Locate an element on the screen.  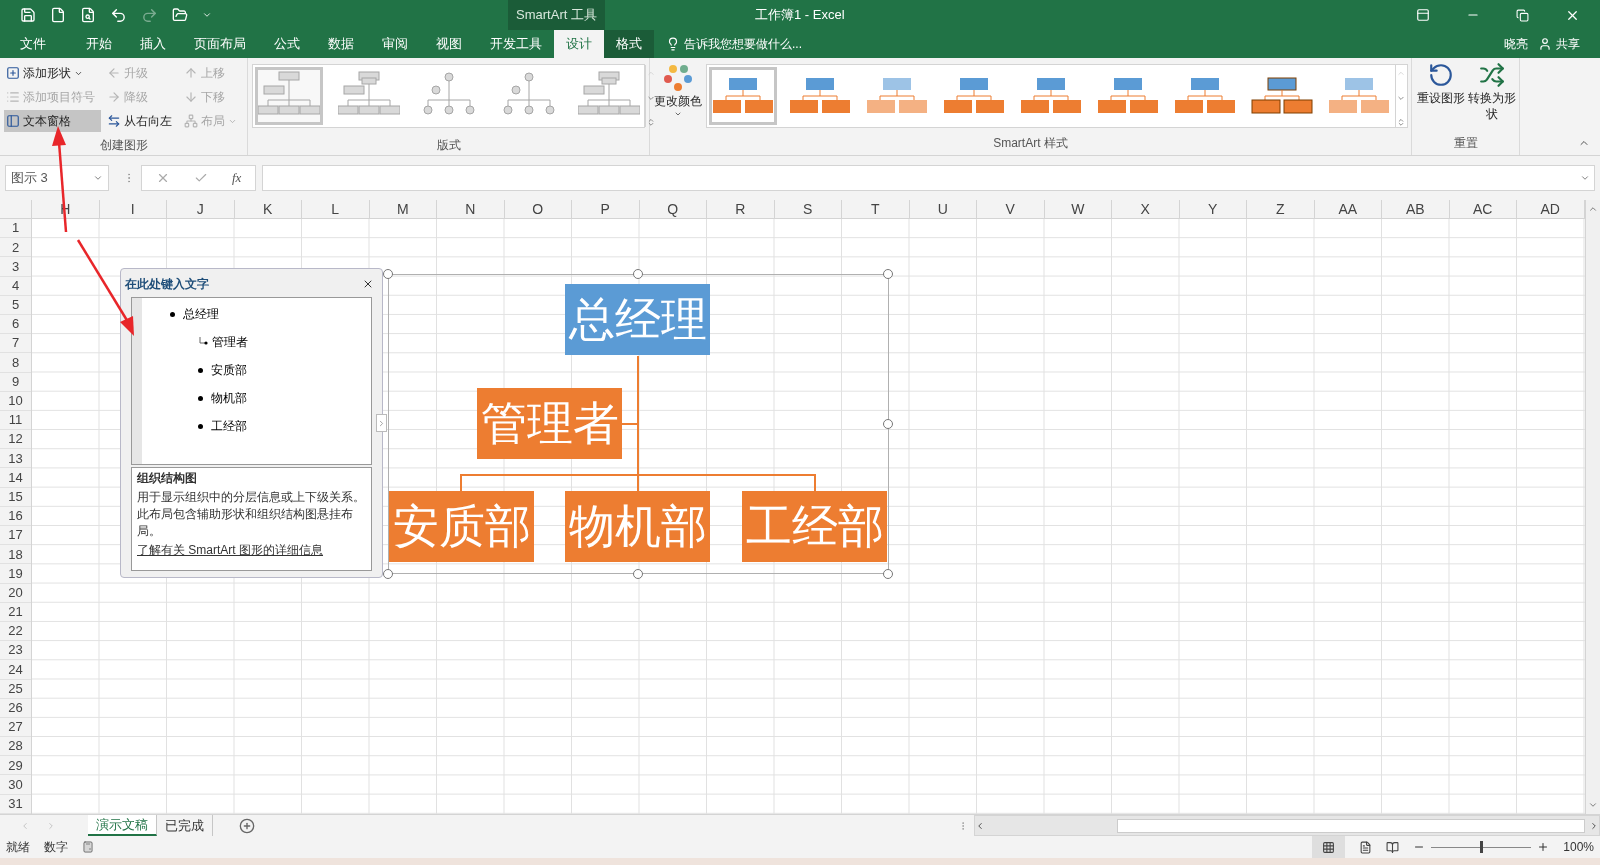
zoom-slider is located at coordinates (1481, 847).